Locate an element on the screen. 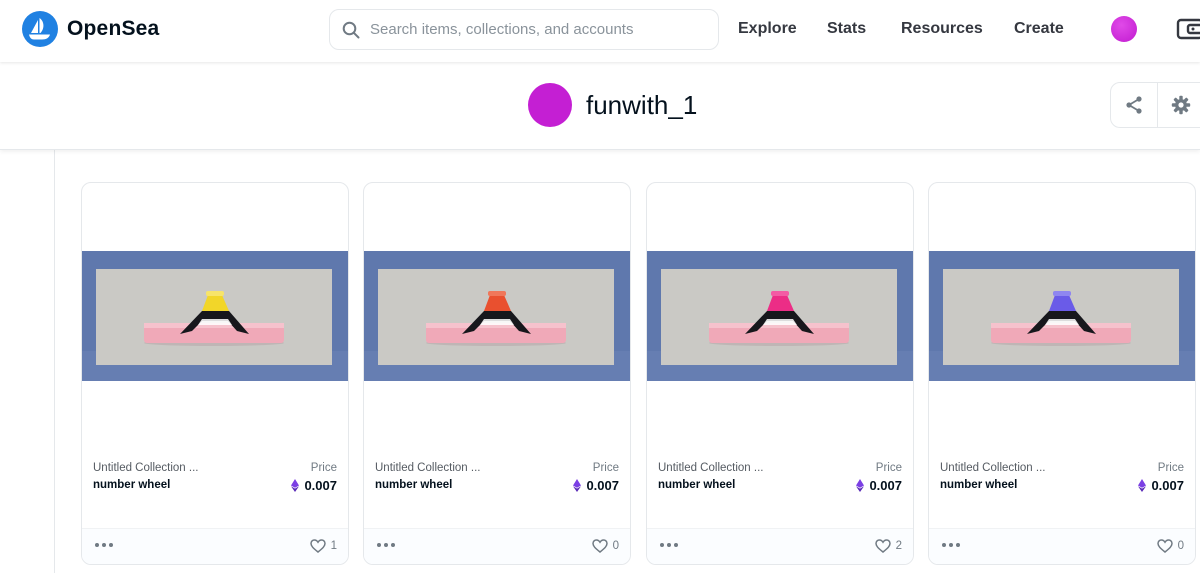 Image resolution: width=1200 pixels, height=573 pixels. sidebar-divider is located at coordinates (54, 361).